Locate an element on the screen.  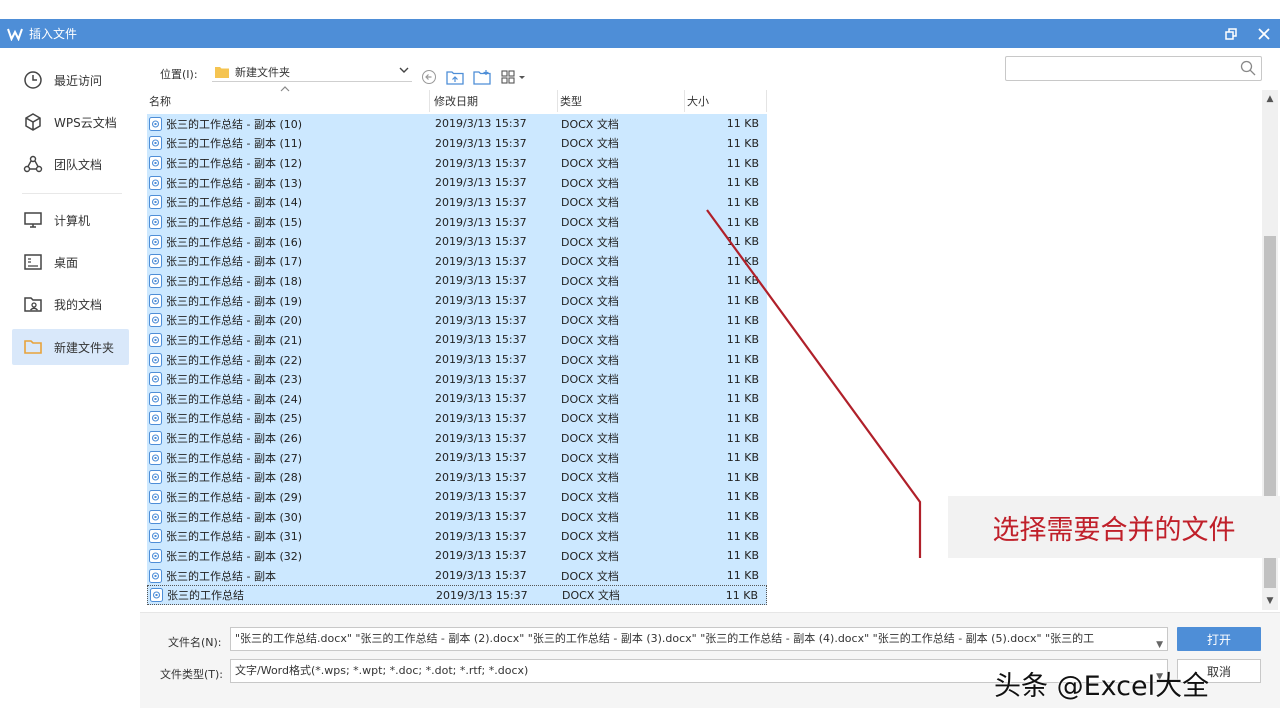
table-row: 张三的工作总结 - 副本 2019/3/13 15:37 DOCX 文档 11 KB is located at coordinates (457, 575).